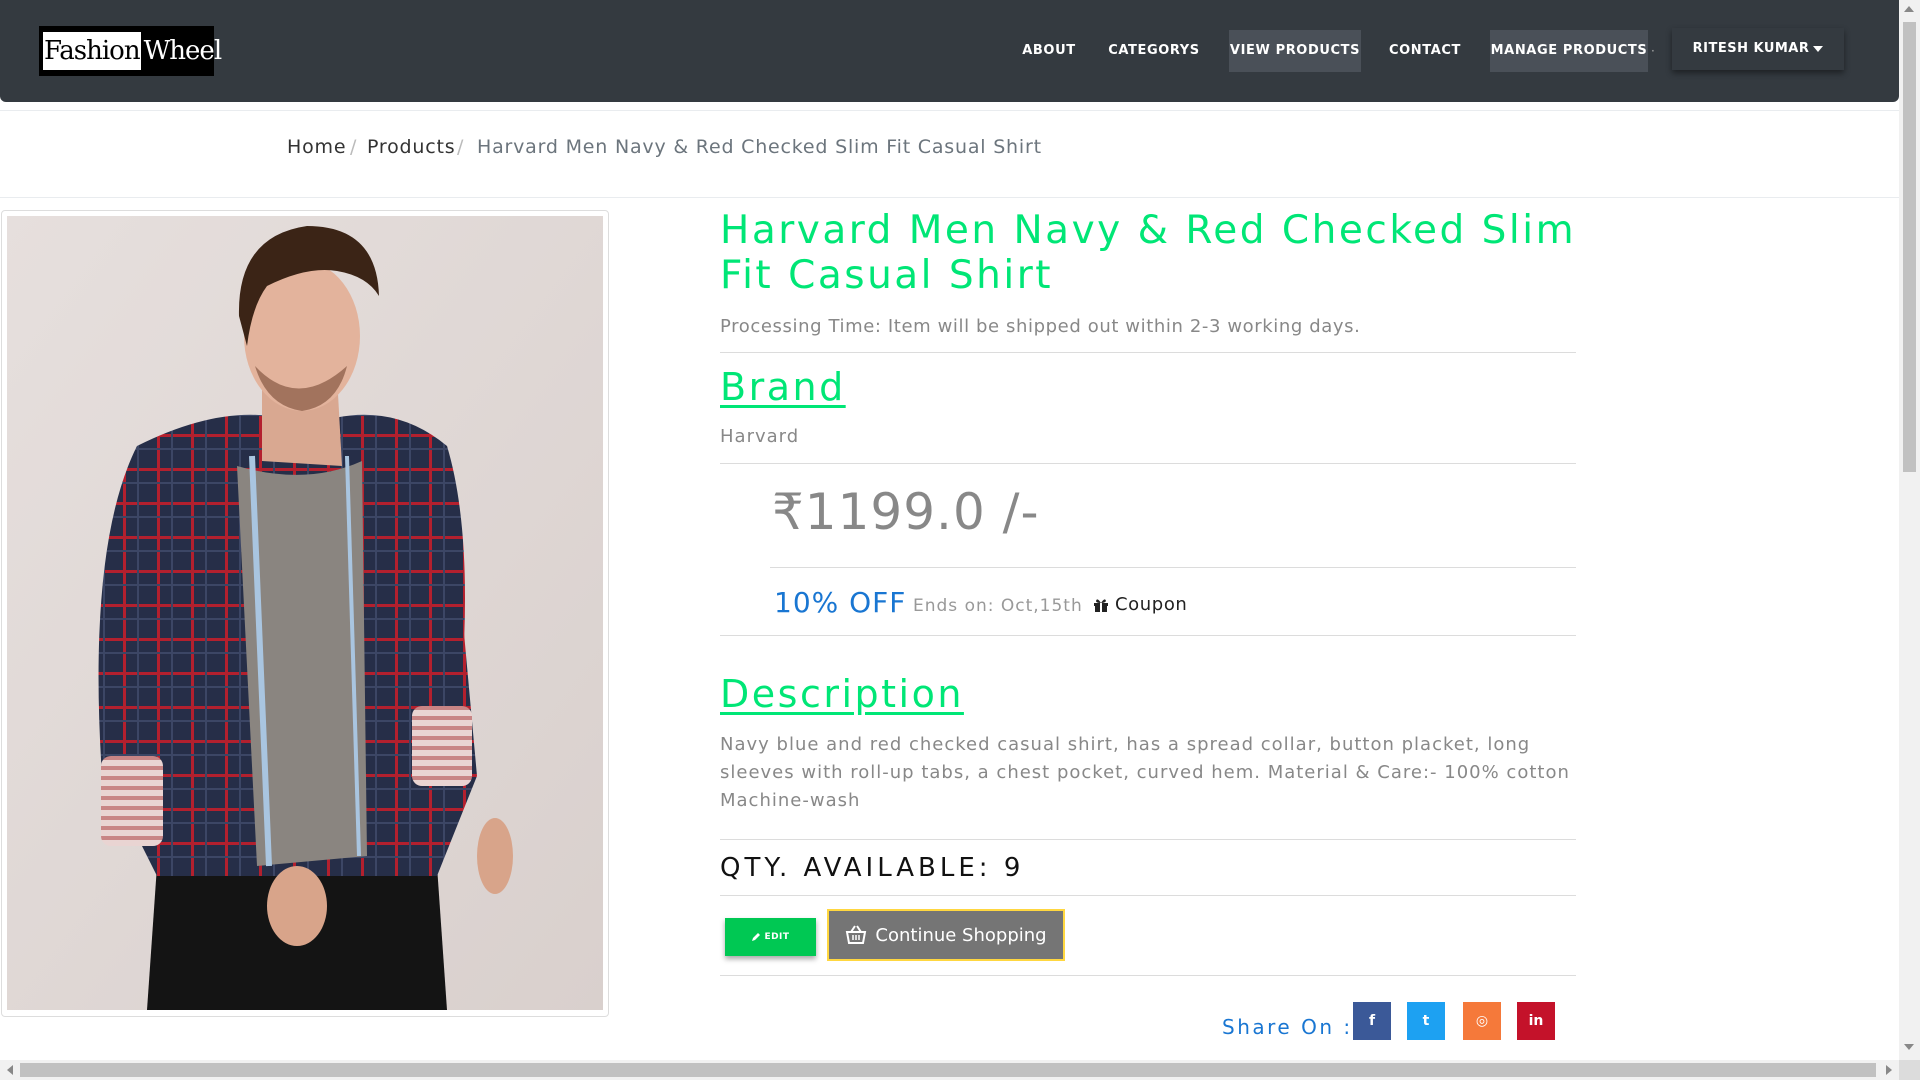  I want to click on breadcrumb-home: Home, so click(316, 147).